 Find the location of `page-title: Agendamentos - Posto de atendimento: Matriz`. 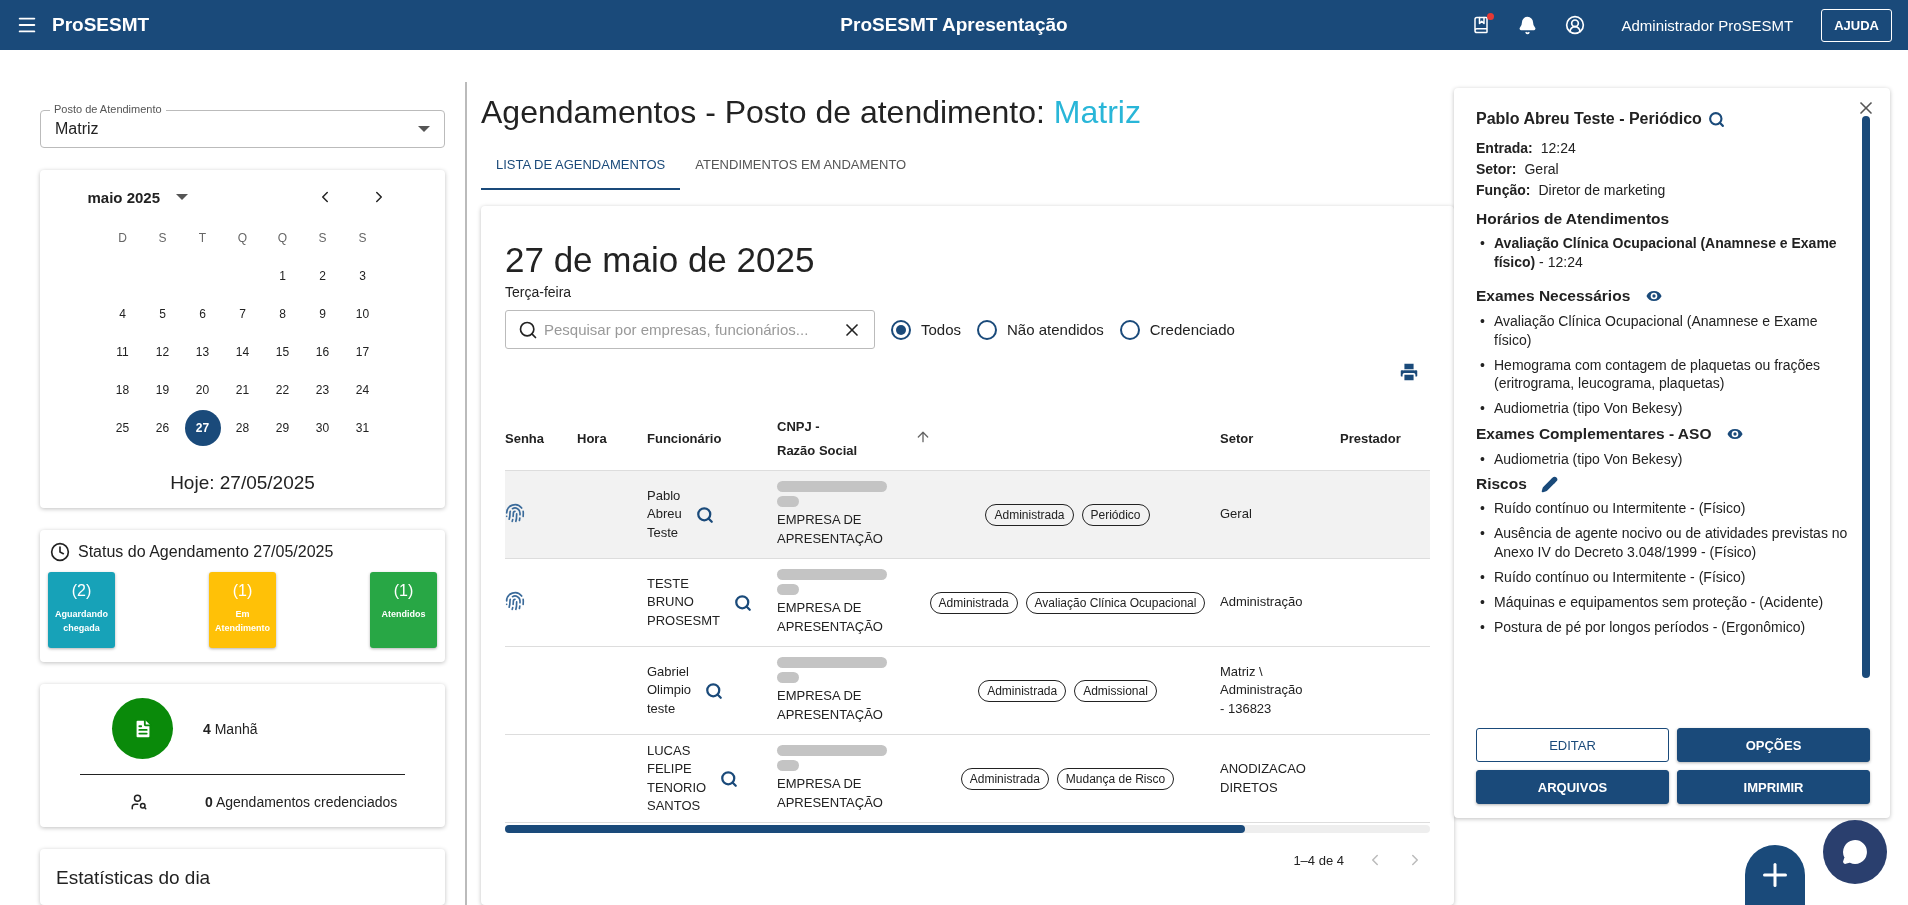

page-title: Agendamentos - Posto de atendimento: Matriz is located at coordinates (811, 112).